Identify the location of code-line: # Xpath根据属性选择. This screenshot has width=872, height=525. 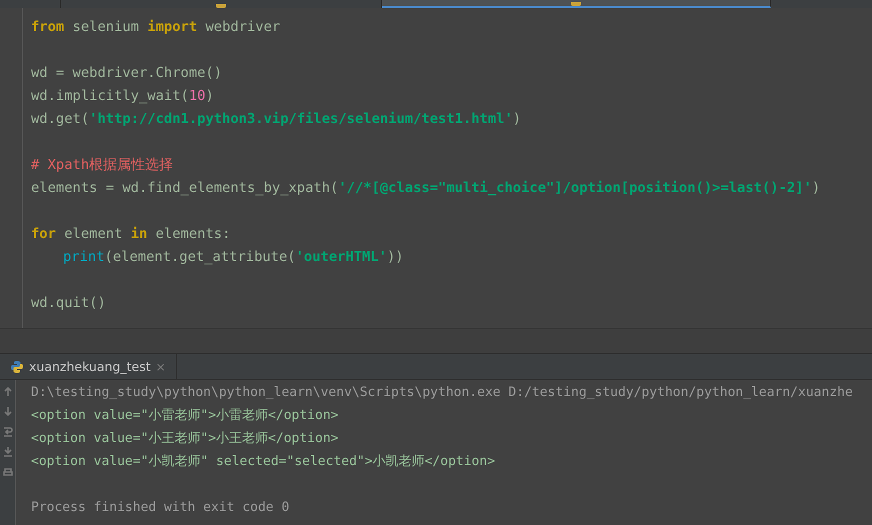
(102, 165).